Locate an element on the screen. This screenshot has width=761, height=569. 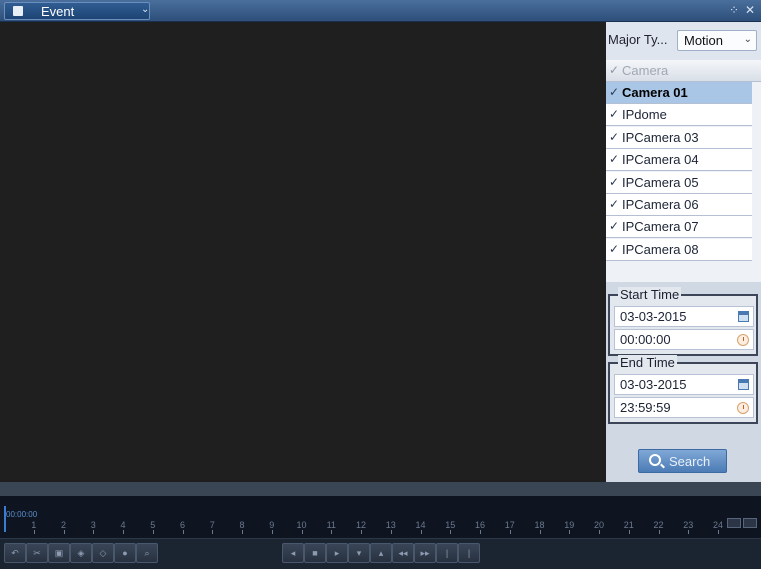
camera-label: IPCamera 08 is located at coordinates (660, 249).